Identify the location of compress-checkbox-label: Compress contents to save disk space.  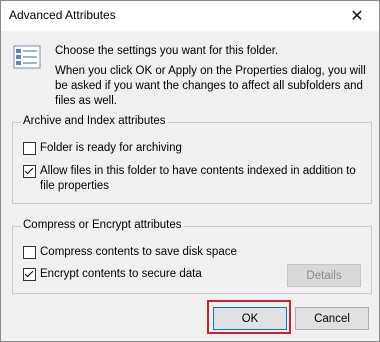
(138, 252).